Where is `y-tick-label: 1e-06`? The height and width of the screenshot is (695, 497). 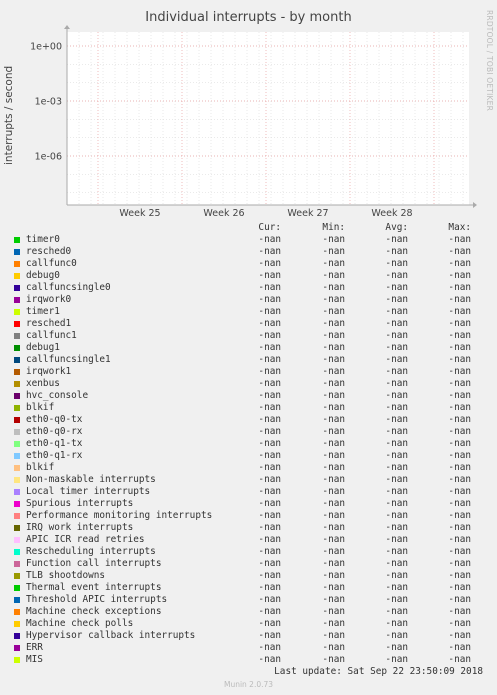
y-tick-label: 1e-06 is located at coordinates (48, 157).